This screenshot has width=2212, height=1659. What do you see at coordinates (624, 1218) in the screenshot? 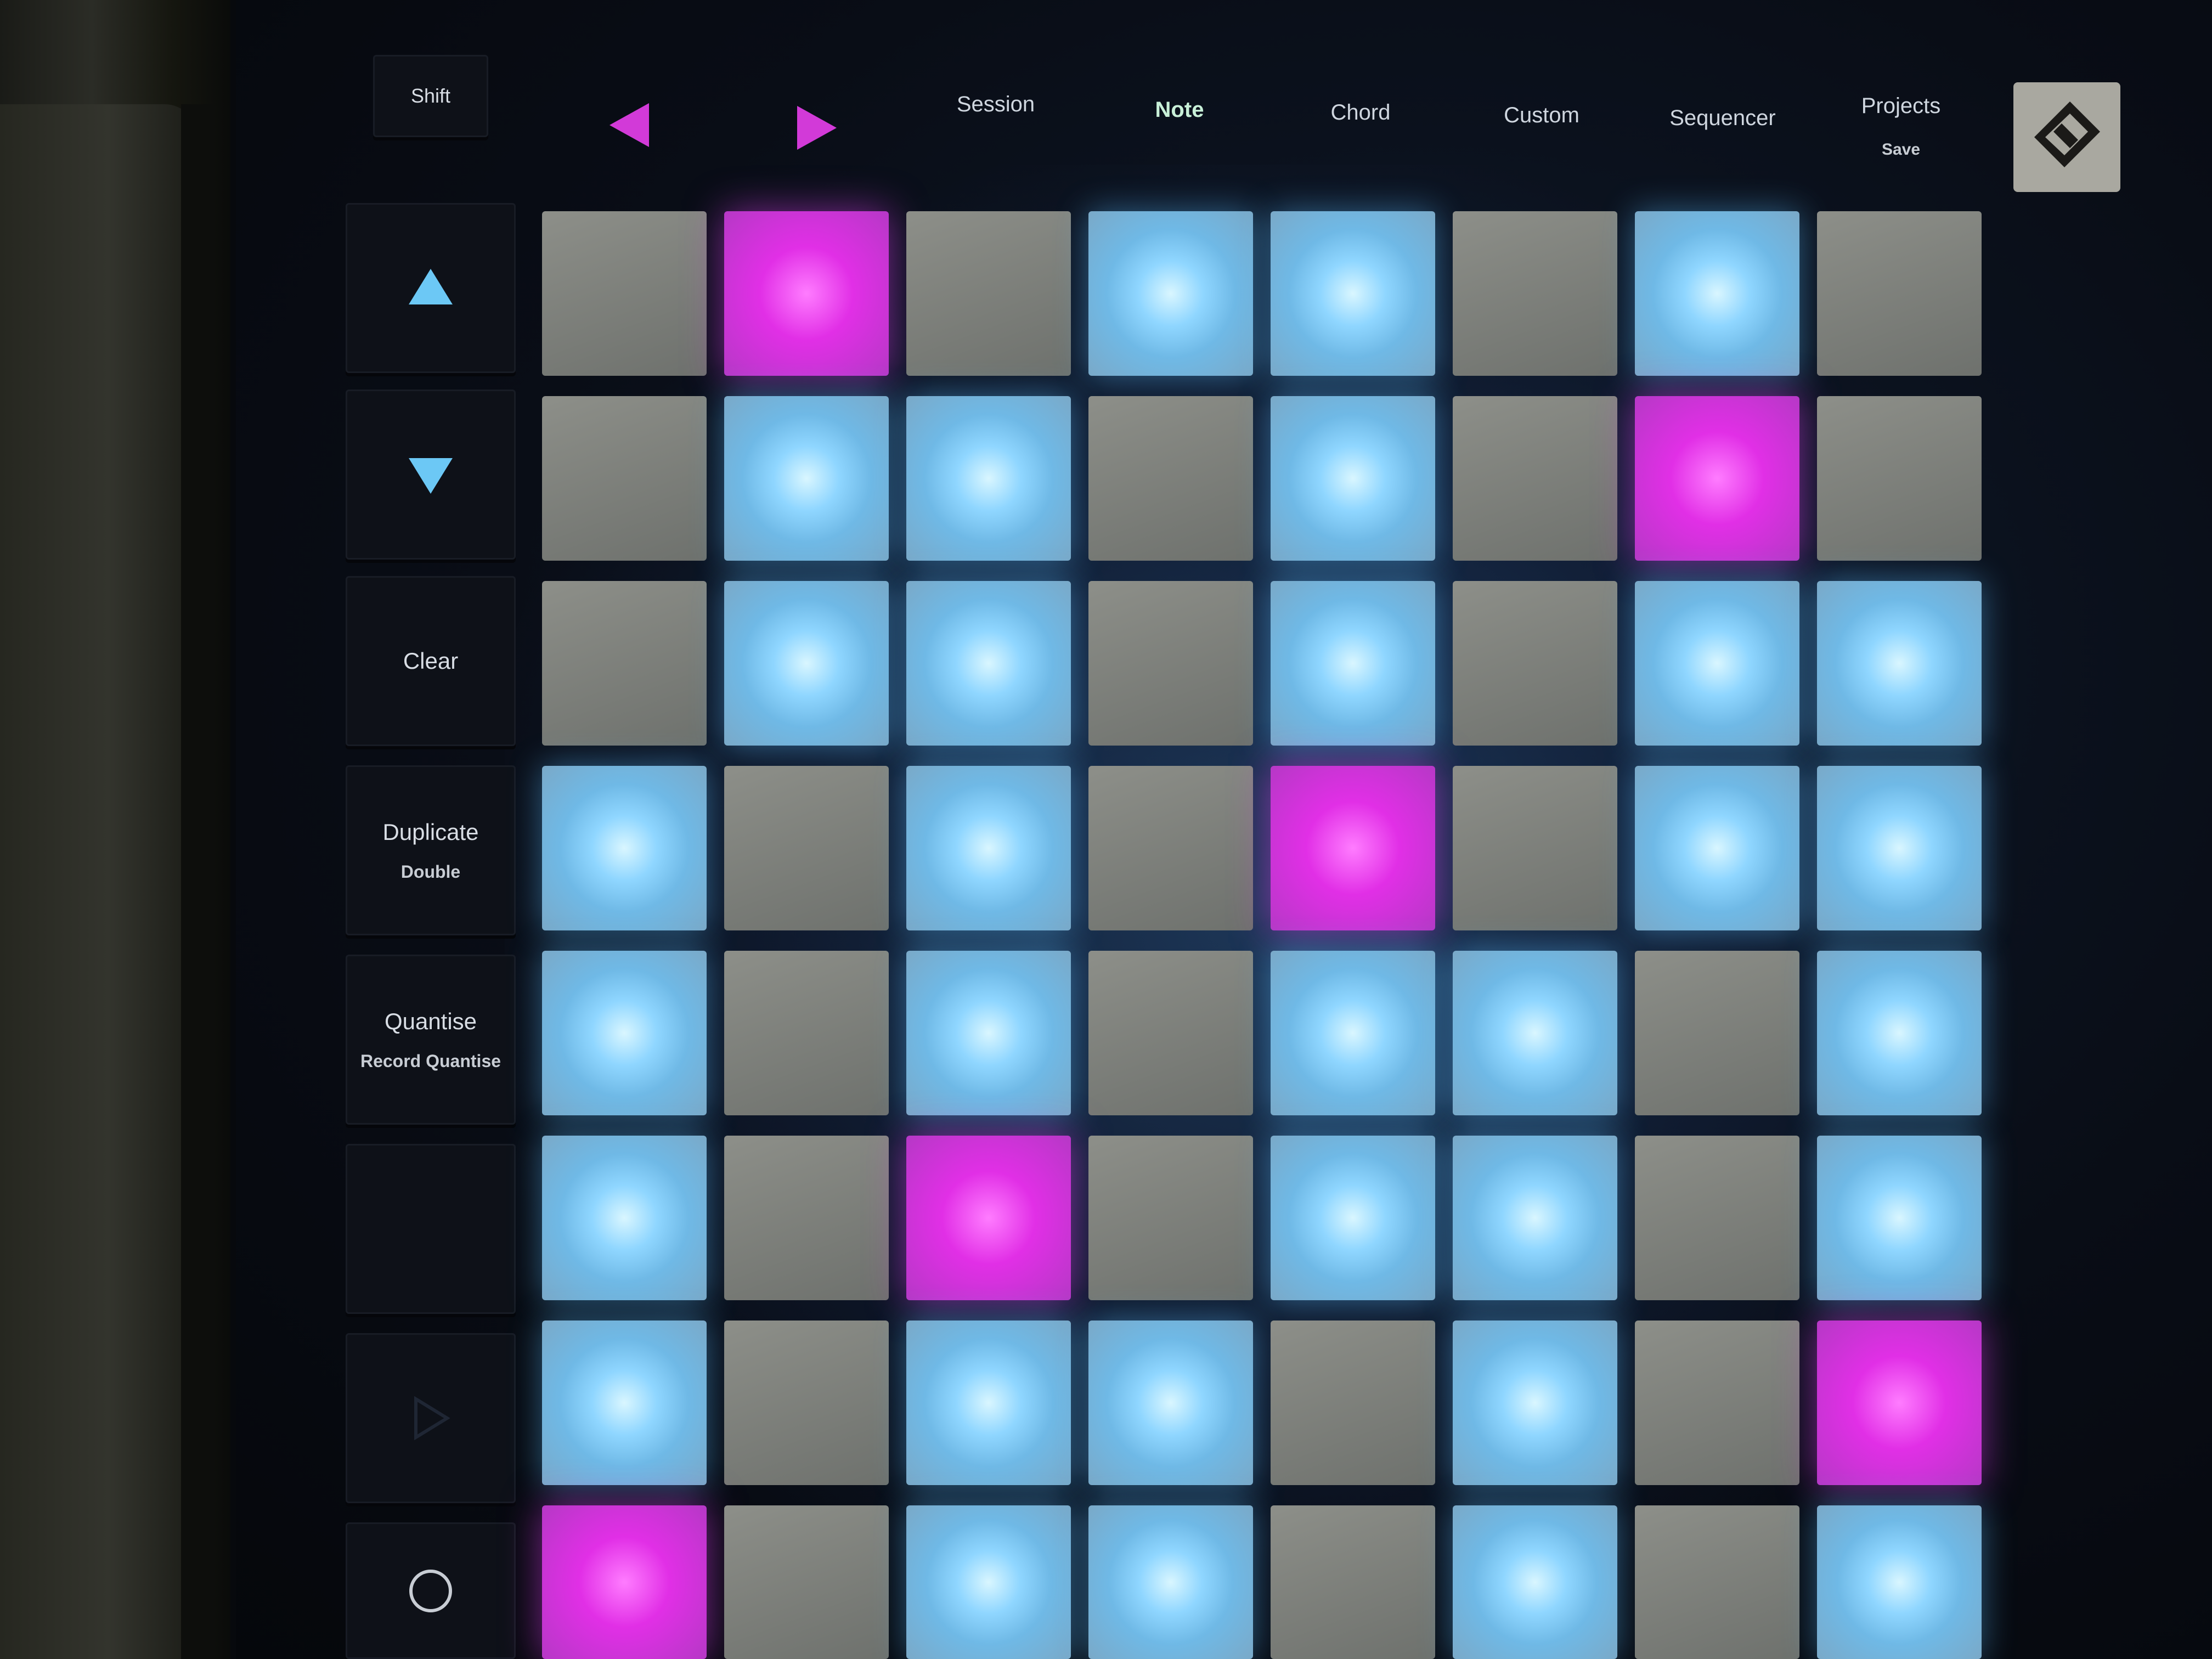
I see `pad-r6-c1` at bounding box center [624, 1218].